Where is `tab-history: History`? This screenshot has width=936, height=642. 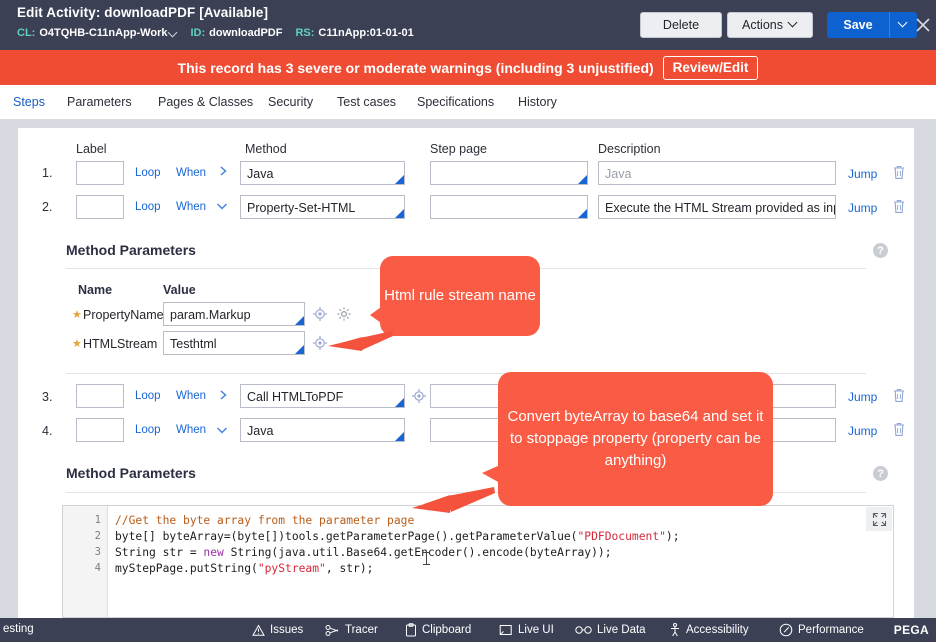 tab-history: History is located at coordinates (537, 102).